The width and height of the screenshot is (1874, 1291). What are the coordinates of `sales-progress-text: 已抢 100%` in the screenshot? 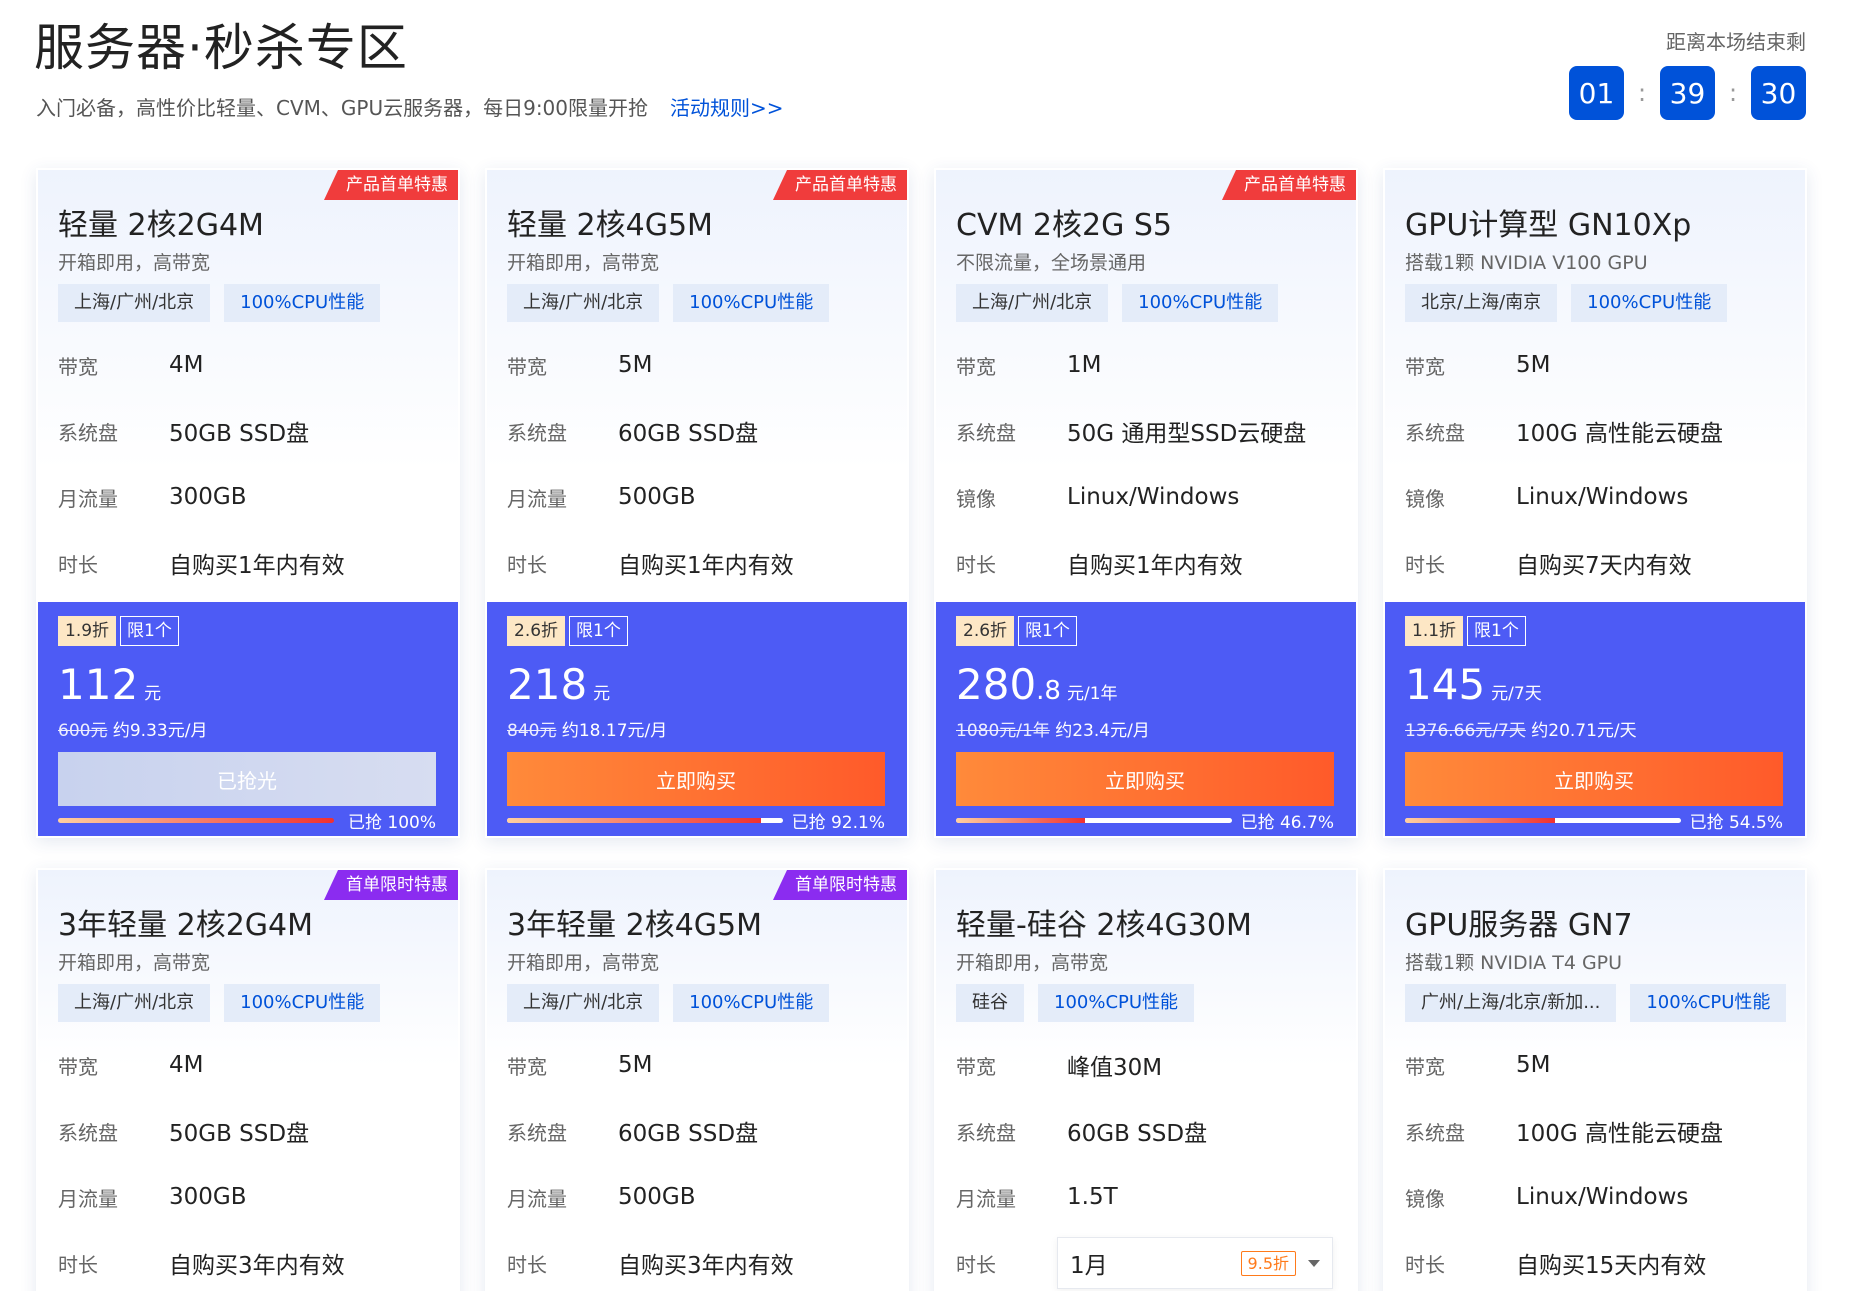 It's located at (391, 823).